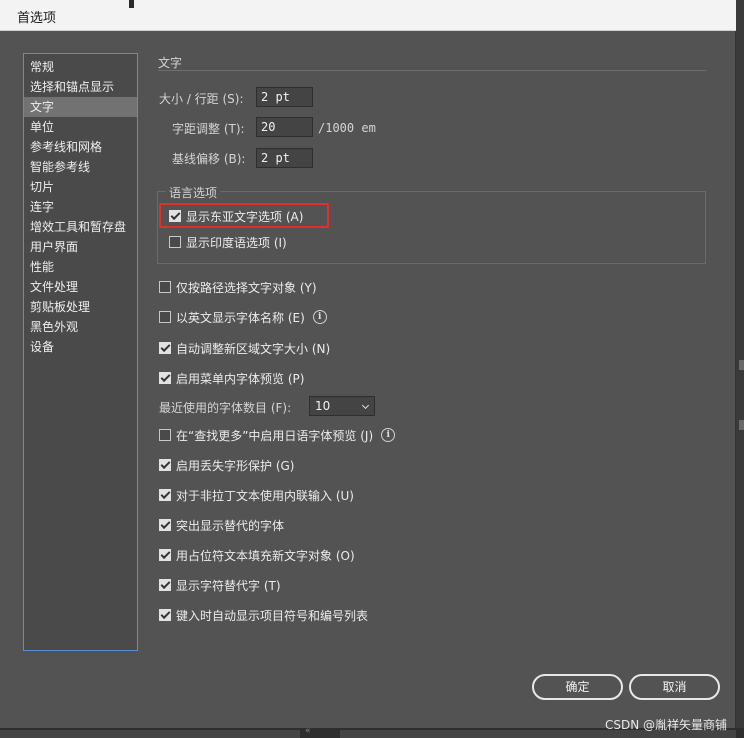  Describe the element at coordinates (80, 207) in the screenshot. I see `sidebar-item-hyphenation: 连字` at that location.